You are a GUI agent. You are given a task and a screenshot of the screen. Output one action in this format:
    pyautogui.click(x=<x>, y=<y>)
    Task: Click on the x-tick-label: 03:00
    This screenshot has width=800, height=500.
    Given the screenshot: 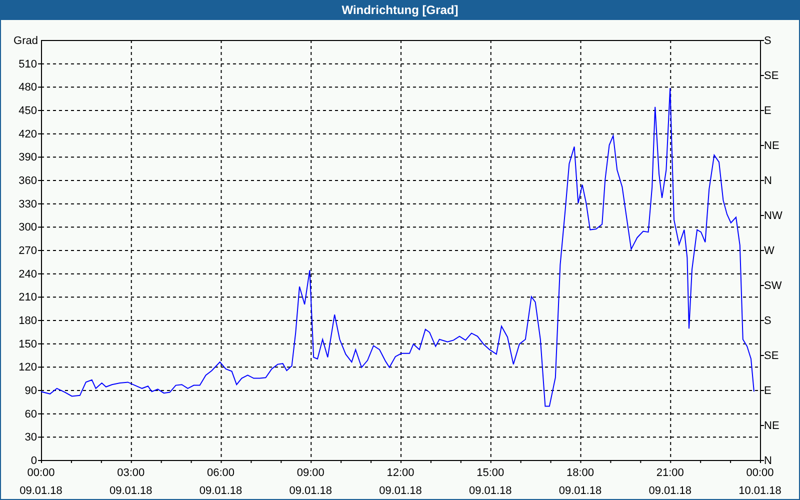 What is the action you would take?
    pyautogui.click(x=131, y=473)
    